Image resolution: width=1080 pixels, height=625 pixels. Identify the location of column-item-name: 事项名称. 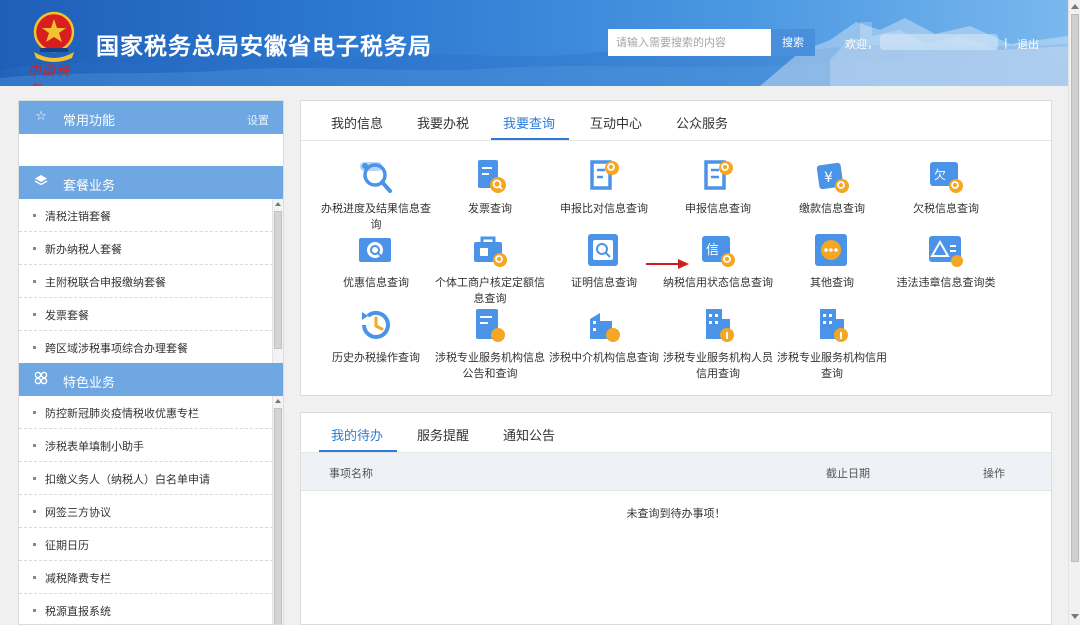
(351, 473).